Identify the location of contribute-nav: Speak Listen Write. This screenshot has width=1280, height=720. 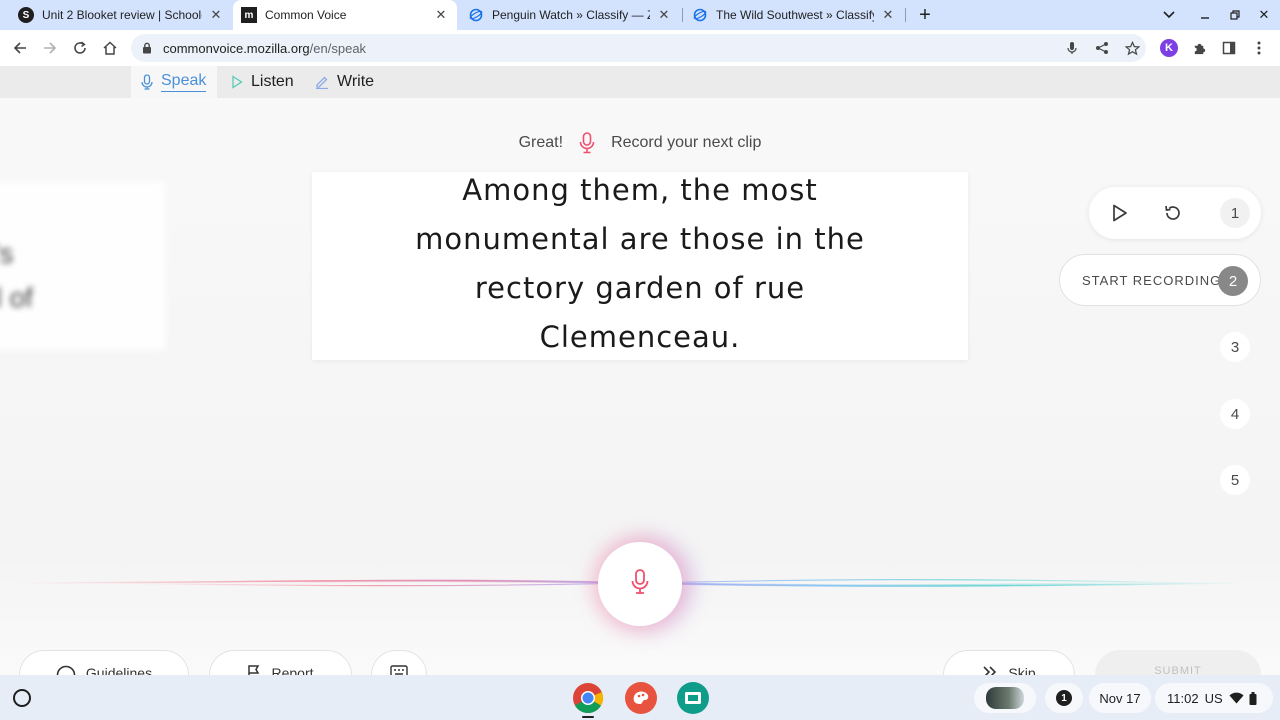
(640, 82).